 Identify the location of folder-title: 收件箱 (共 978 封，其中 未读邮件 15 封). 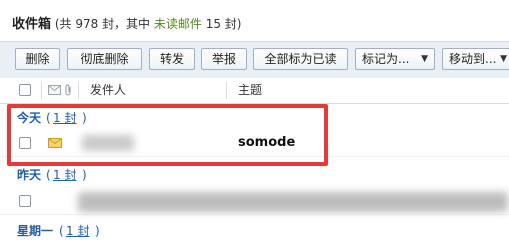
(126, 24).